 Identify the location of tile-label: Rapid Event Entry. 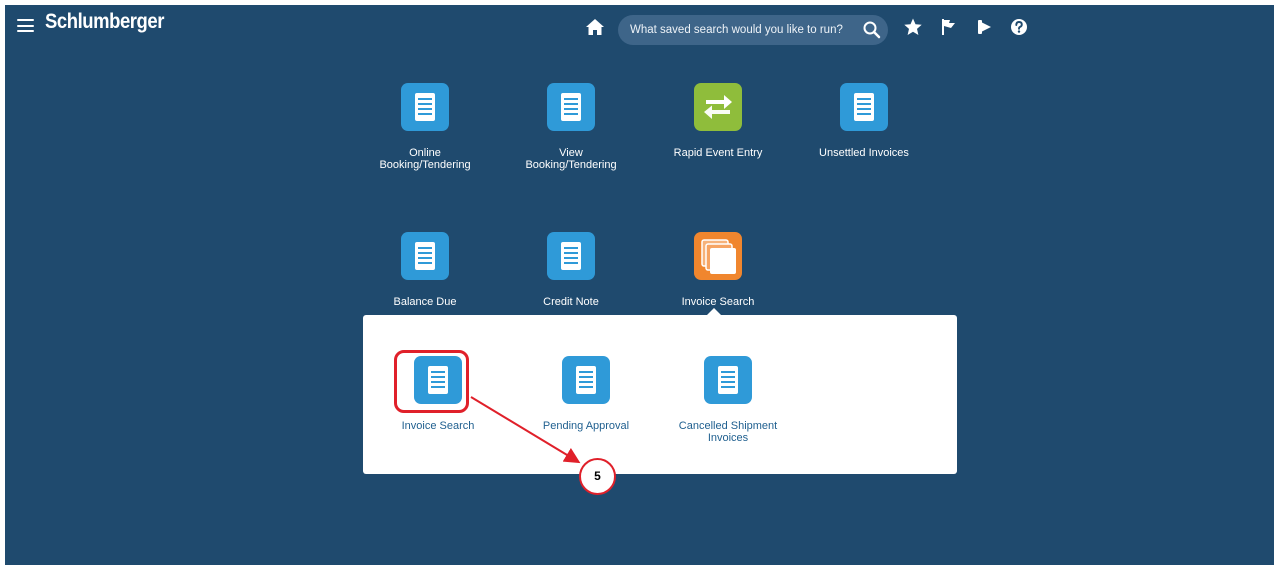
(718, 153).